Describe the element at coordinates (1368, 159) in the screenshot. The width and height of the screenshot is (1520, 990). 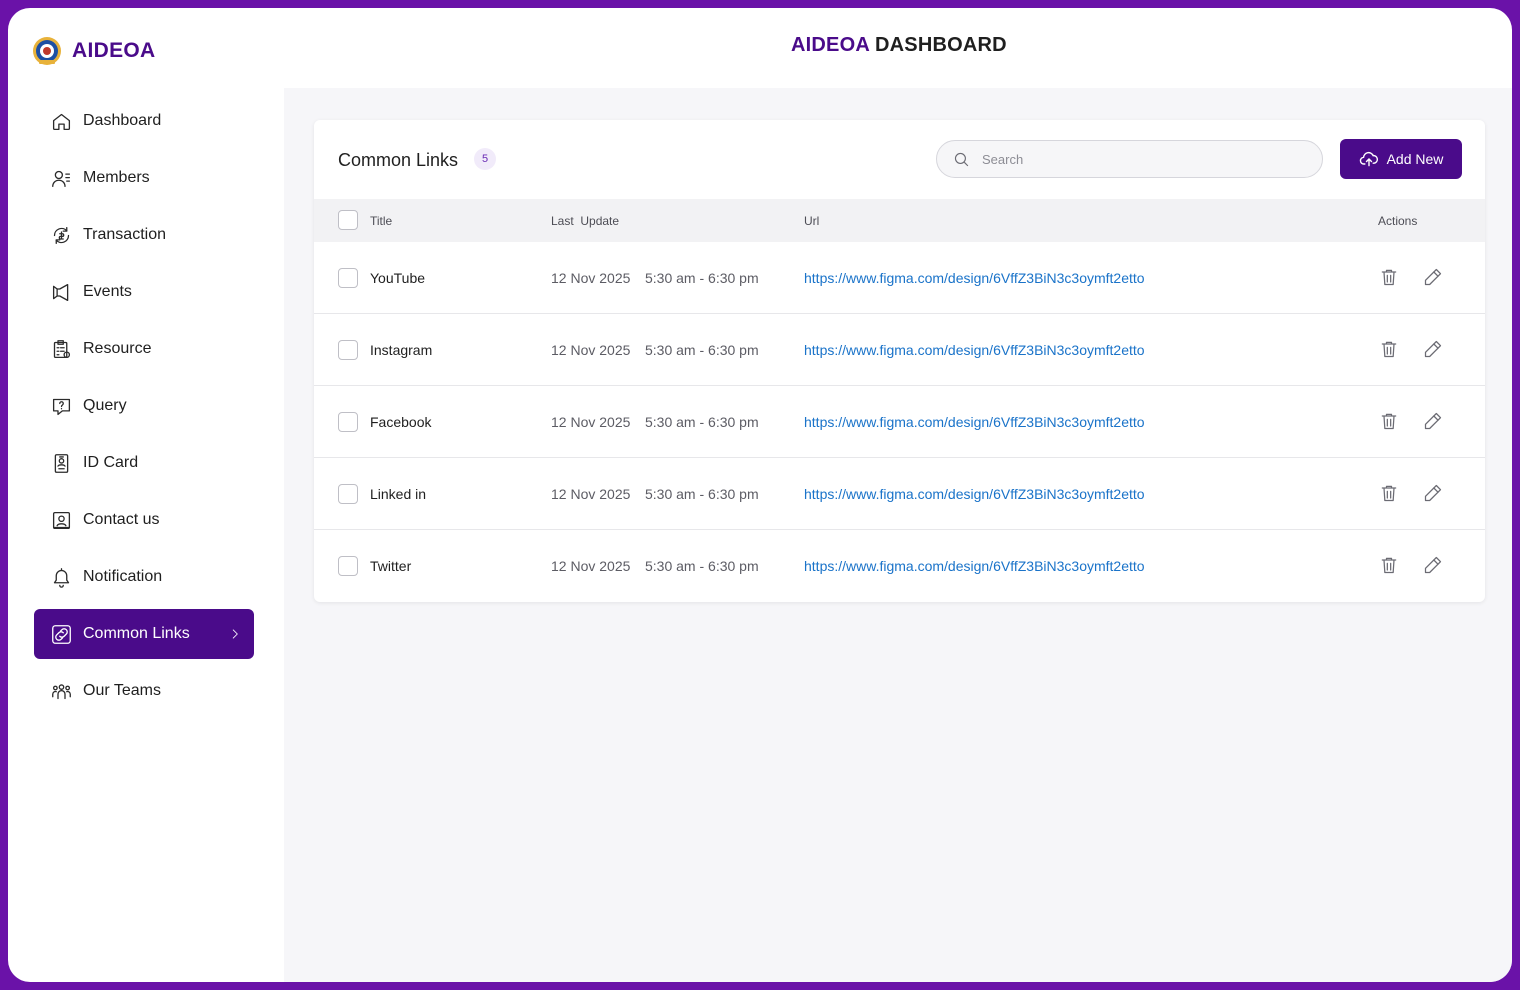
I see `cloud-upload-icon` at that location.